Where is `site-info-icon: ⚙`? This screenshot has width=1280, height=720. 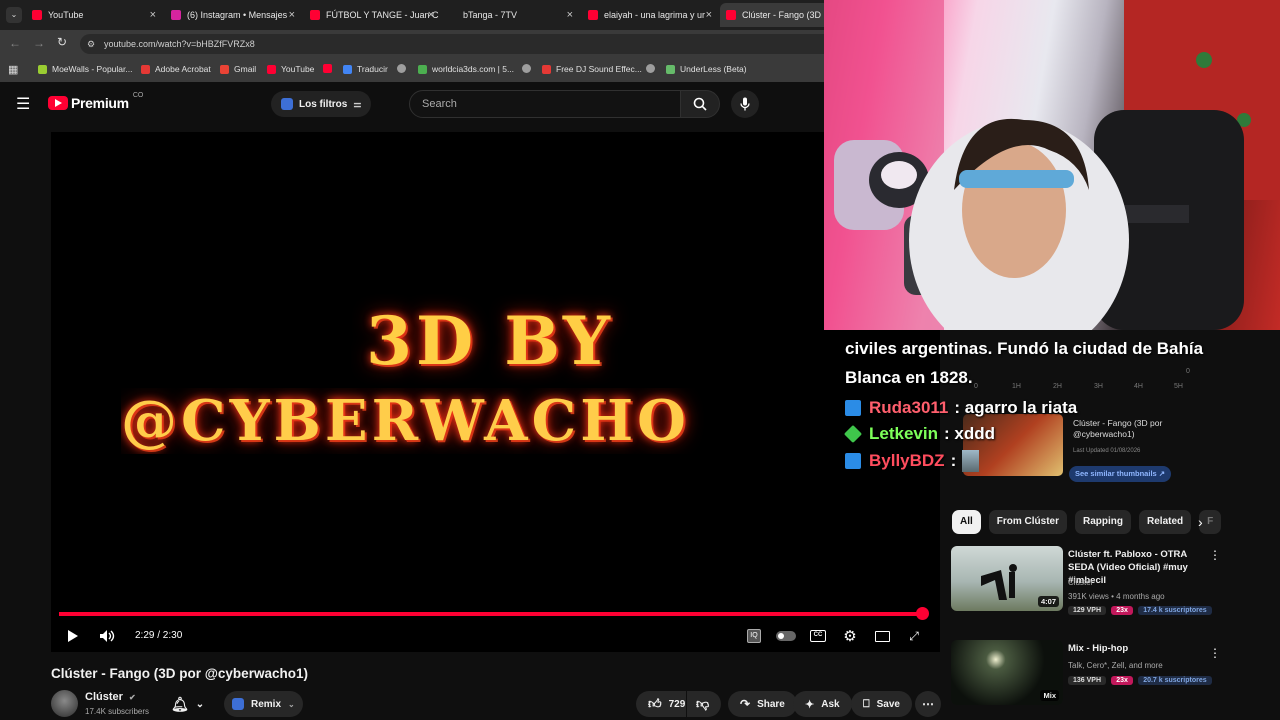 site-info-icon: ⚙ is located at coordinates (91, 44).